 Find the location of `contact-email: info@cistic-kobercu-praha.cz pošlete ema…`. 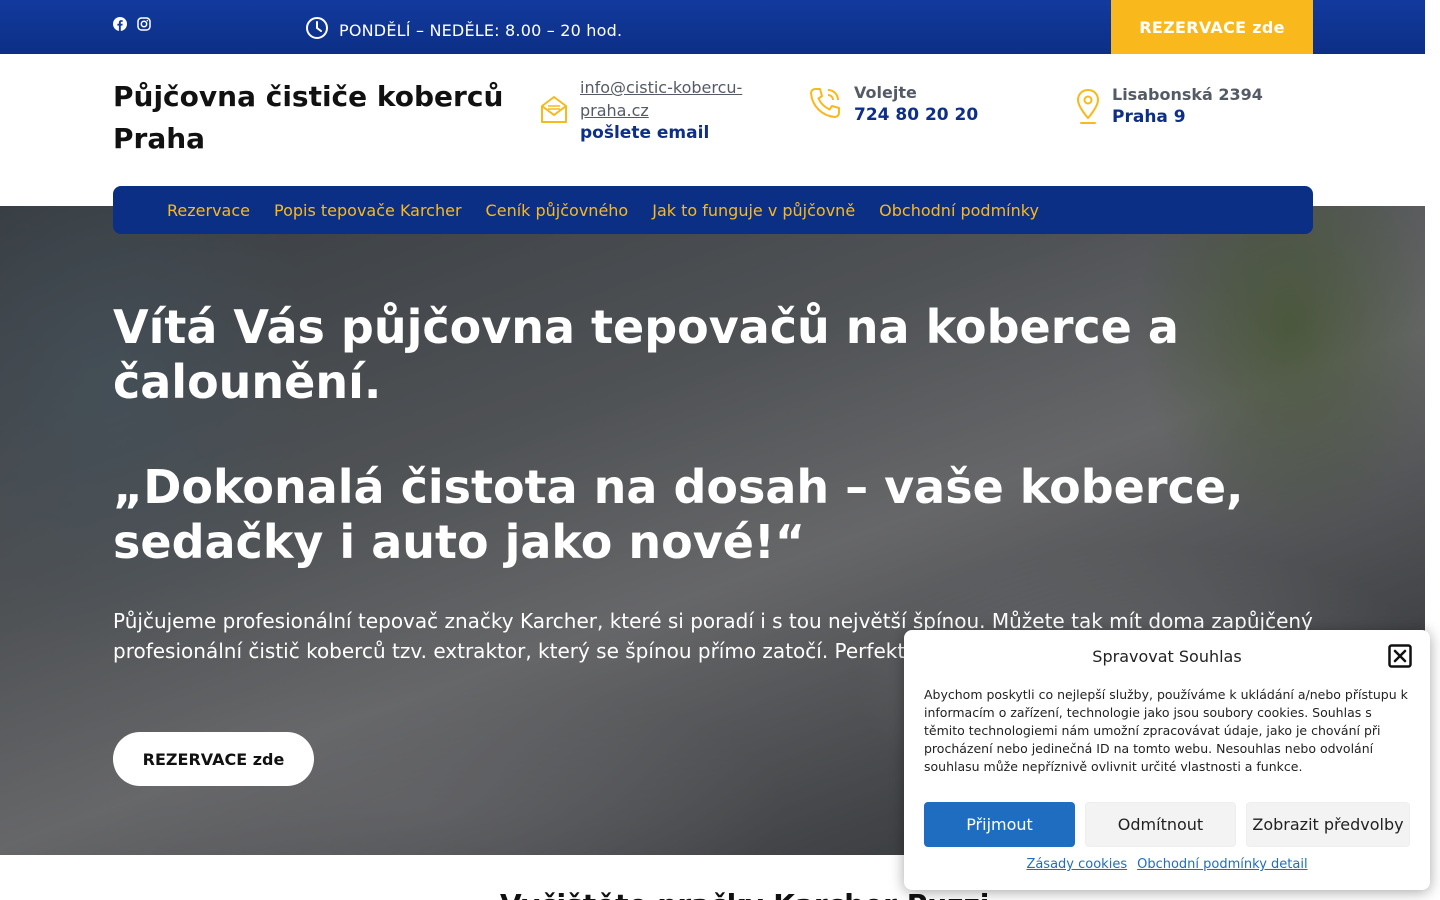

contact-email: info@cistic-kobercu-praha.cz pošlete ema… is located at coordinates (650, 110).